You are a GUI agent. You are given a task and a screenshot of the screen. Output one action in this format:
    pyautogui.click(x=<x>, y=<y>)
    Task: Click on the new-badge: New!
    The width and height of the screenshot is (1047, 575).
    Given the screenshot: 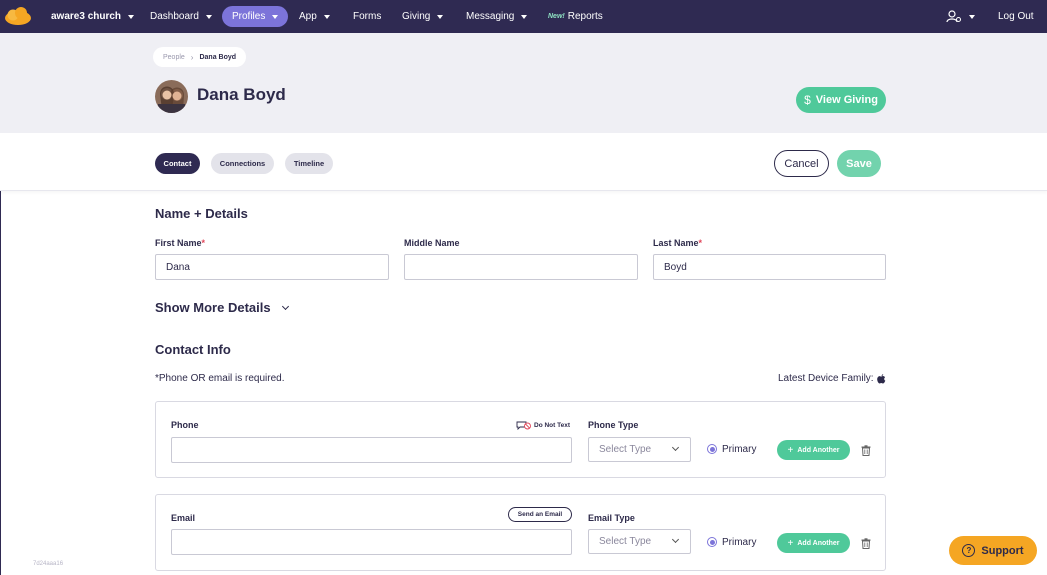 What is the action you would take?
    pyautogui.click(x=556, y=16)
    